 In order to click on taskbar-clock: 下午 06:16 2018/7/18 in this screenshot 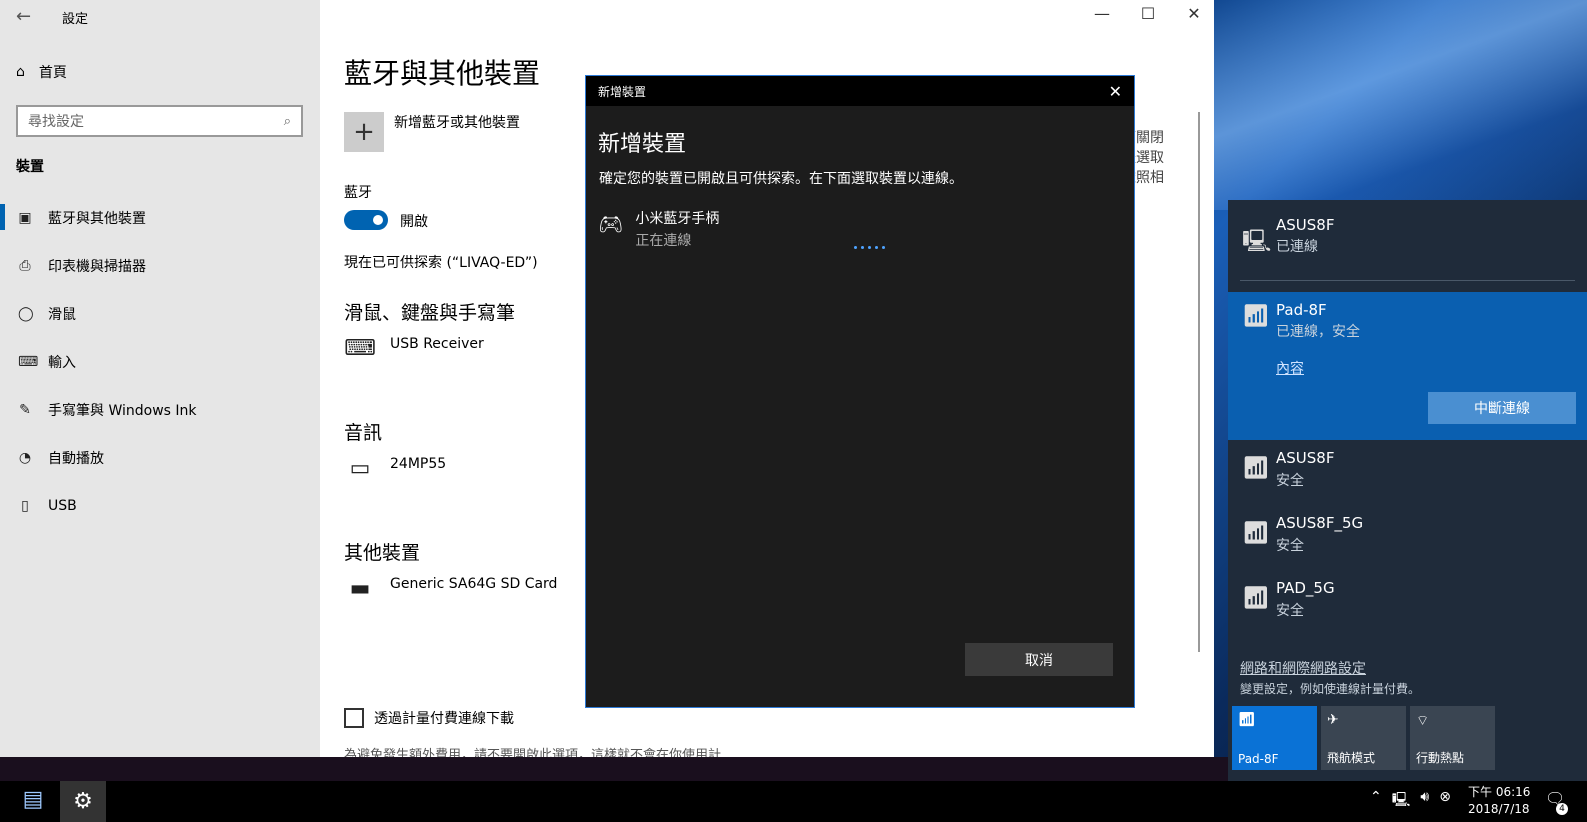, I will do `click(1499, 801)`.